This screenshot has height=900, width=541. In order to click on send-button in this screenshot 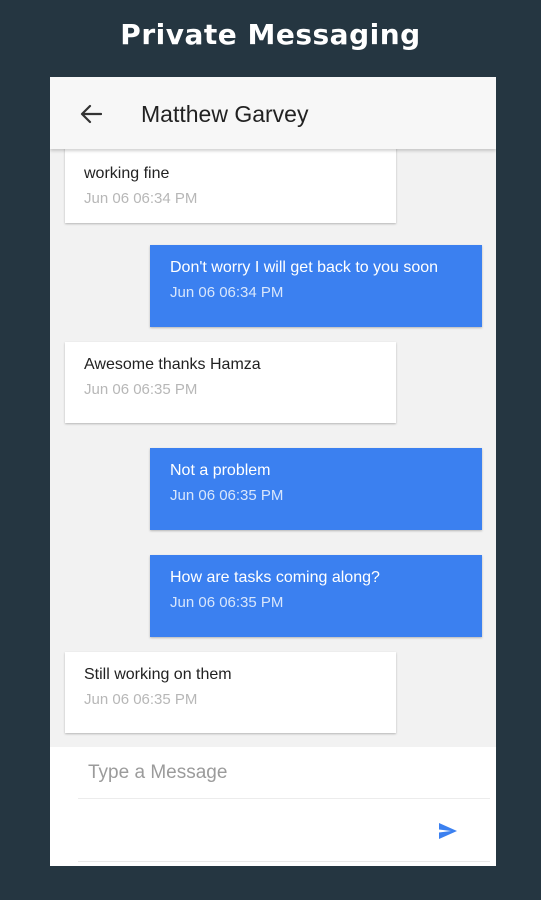, I will do `click(448, 831)`.